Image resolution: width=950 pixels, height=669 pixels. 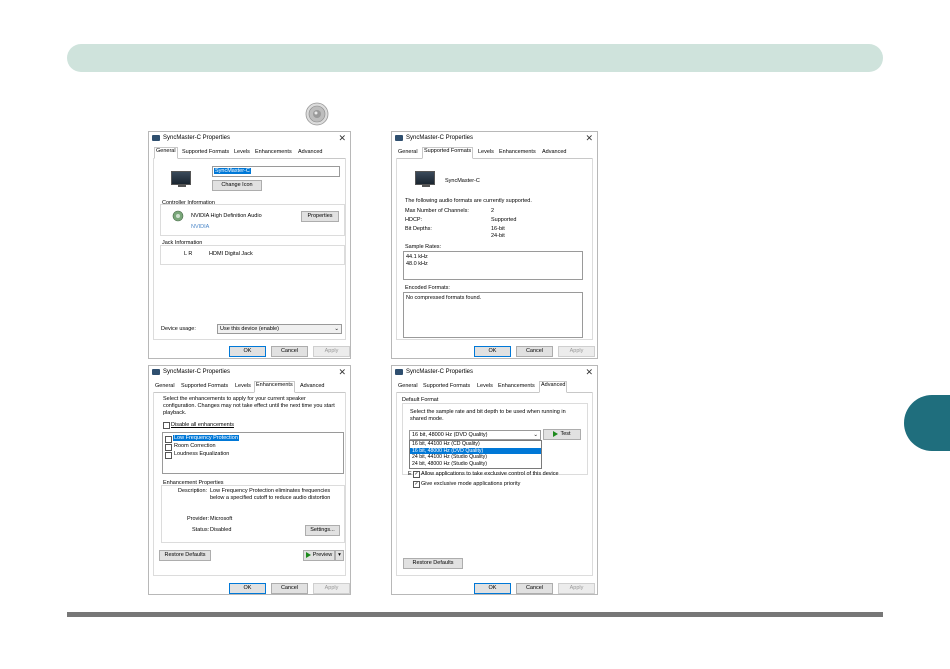 I want to click on format-select: 16 bit, 48000 Hz (DVD Quality) ⌄, so click(x=475, y=435).